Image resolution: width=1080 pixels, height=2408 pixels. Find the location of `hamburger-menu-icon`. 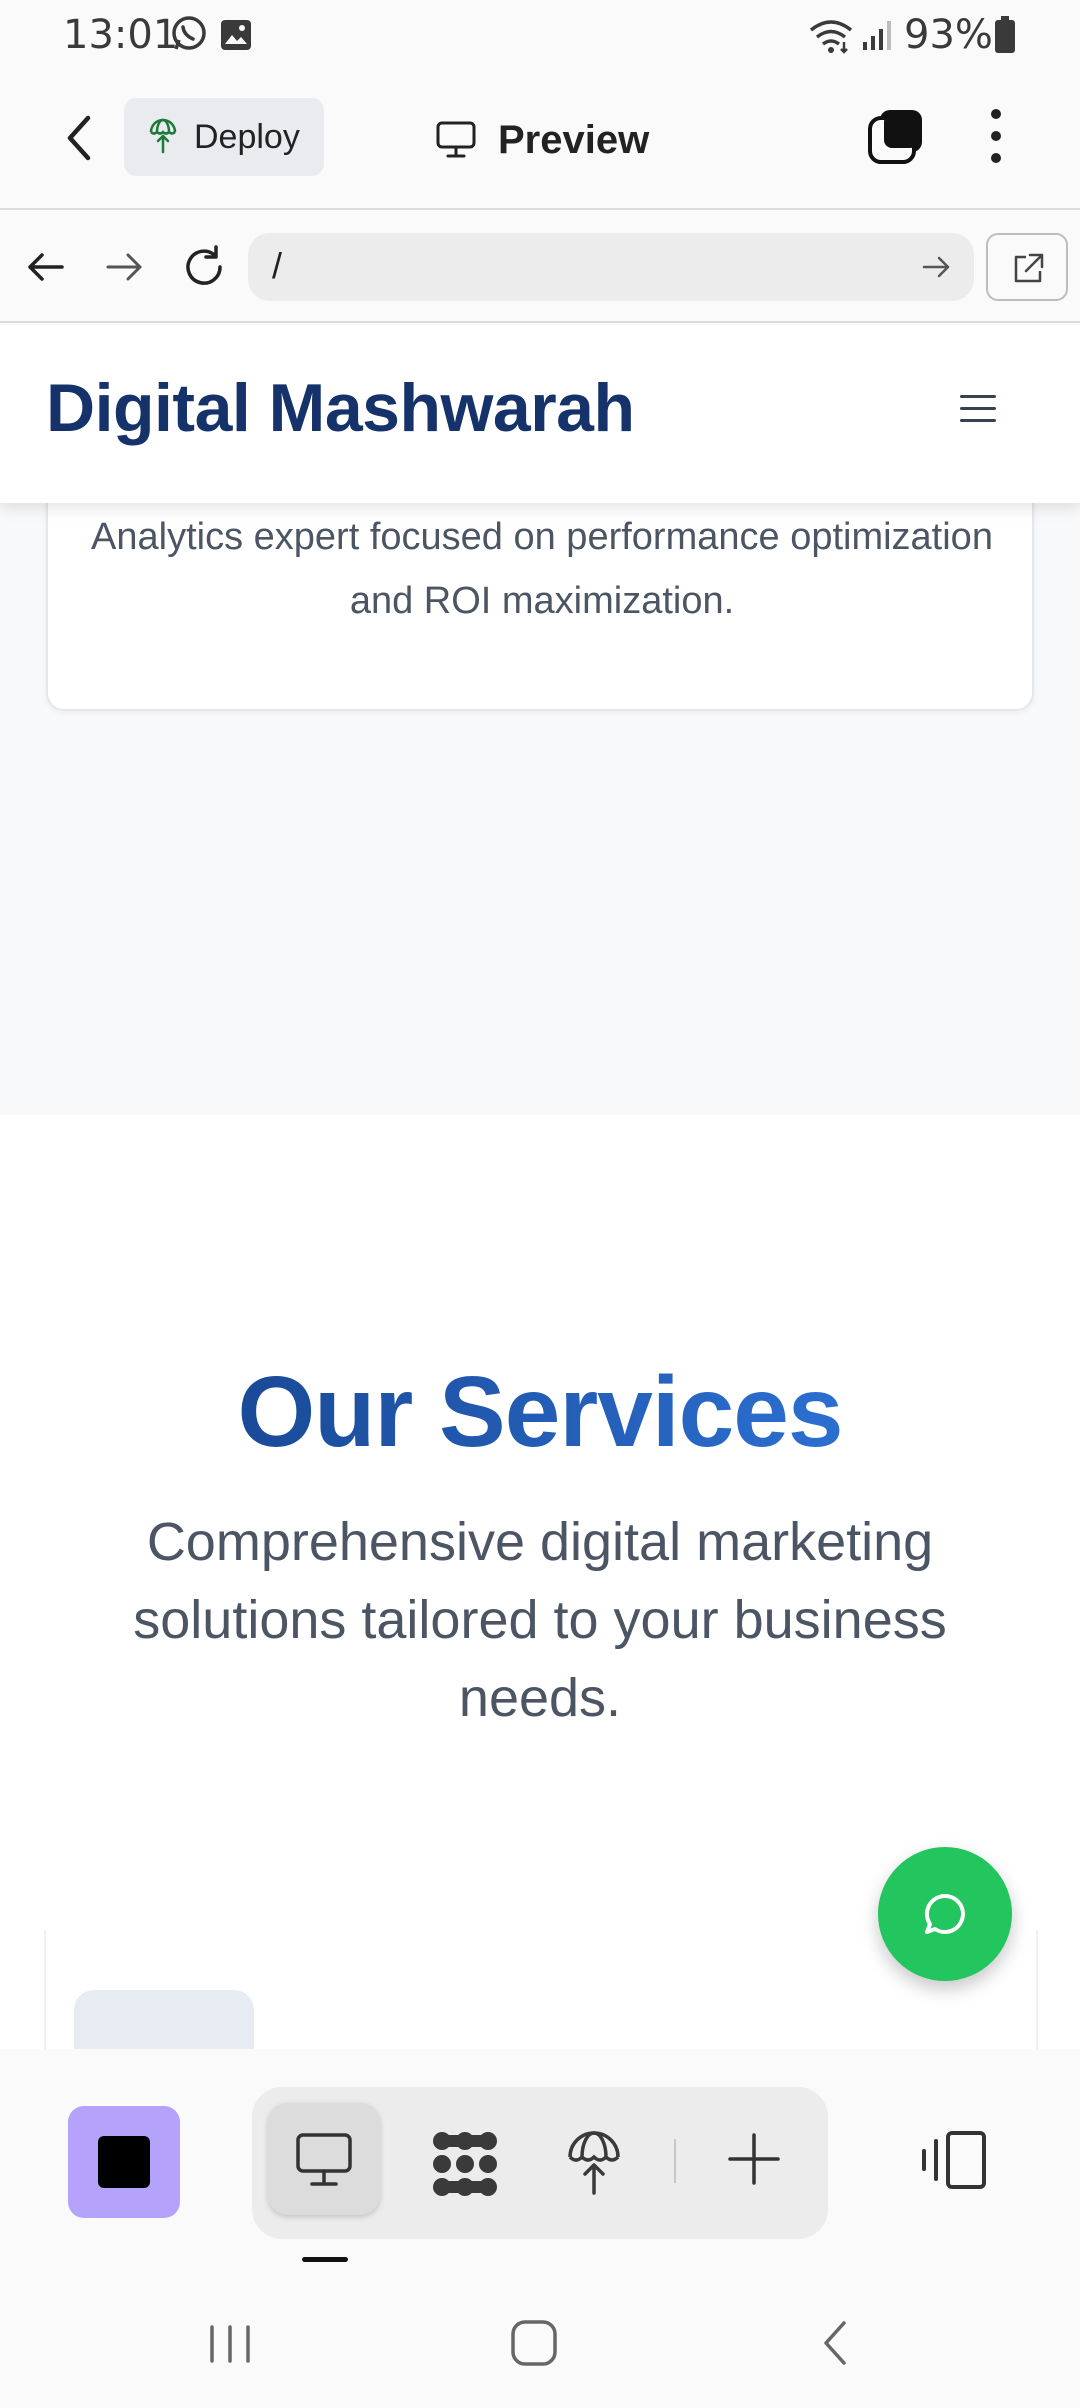

hamburger-menu-icon is located at coordinates (978, 410).